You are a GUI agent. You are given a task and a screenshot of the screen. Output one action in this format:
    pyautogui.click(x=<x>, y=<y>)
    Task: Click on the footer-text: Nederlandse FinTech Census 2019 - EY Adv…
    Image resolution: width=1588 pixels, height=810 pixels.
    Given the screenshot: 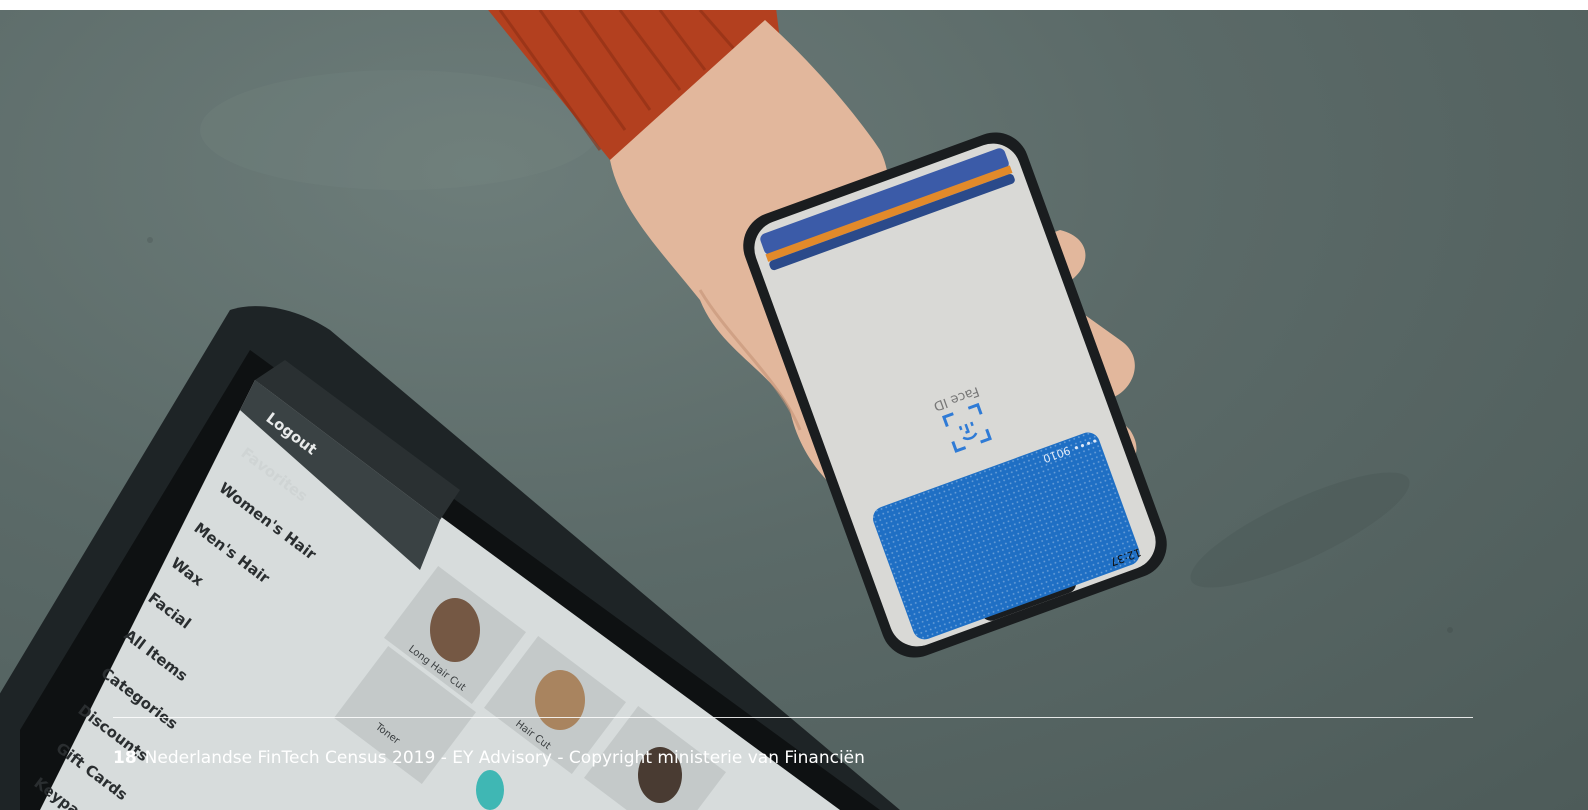 What is the action you would take?
    pyautogui.click(x=504, y=758)
    